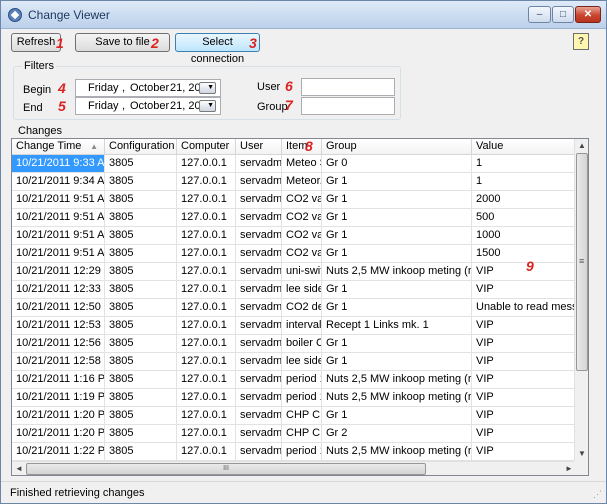  Describe the element at coordinates (58, 308) in the screenshot. I see `cell-change-time: 10/21/2011 12:50 PM` at that location.